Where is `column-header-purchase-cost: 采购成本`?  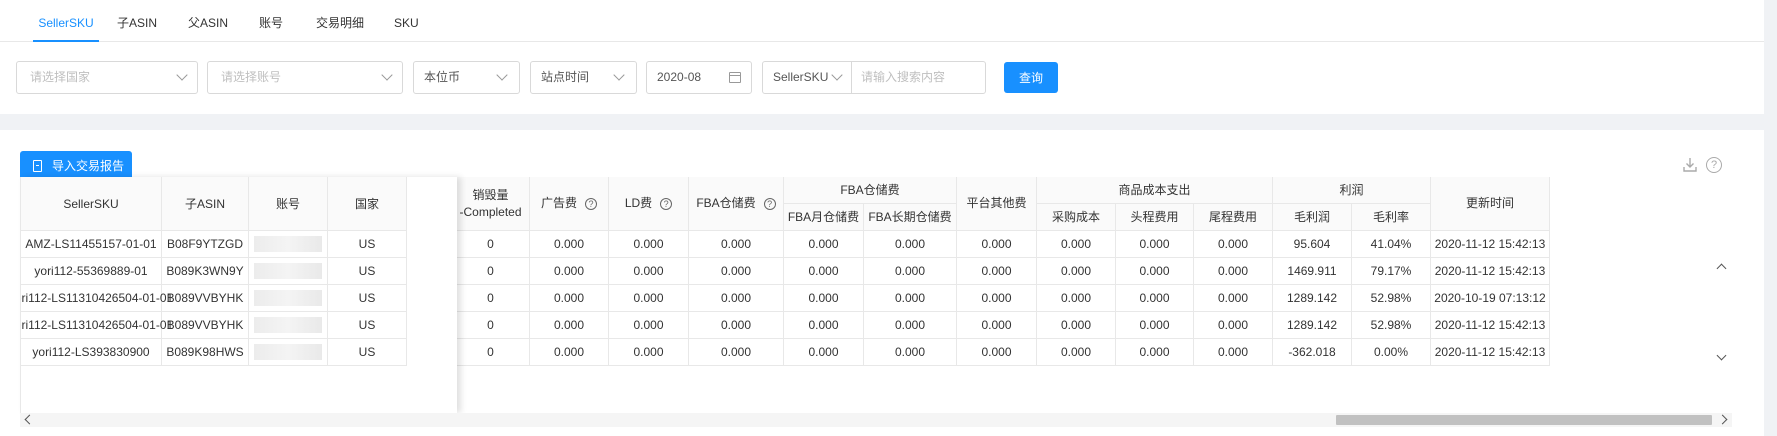
column-header-purchase-cost: 采购成本 is located at coordinates (1076, 217).